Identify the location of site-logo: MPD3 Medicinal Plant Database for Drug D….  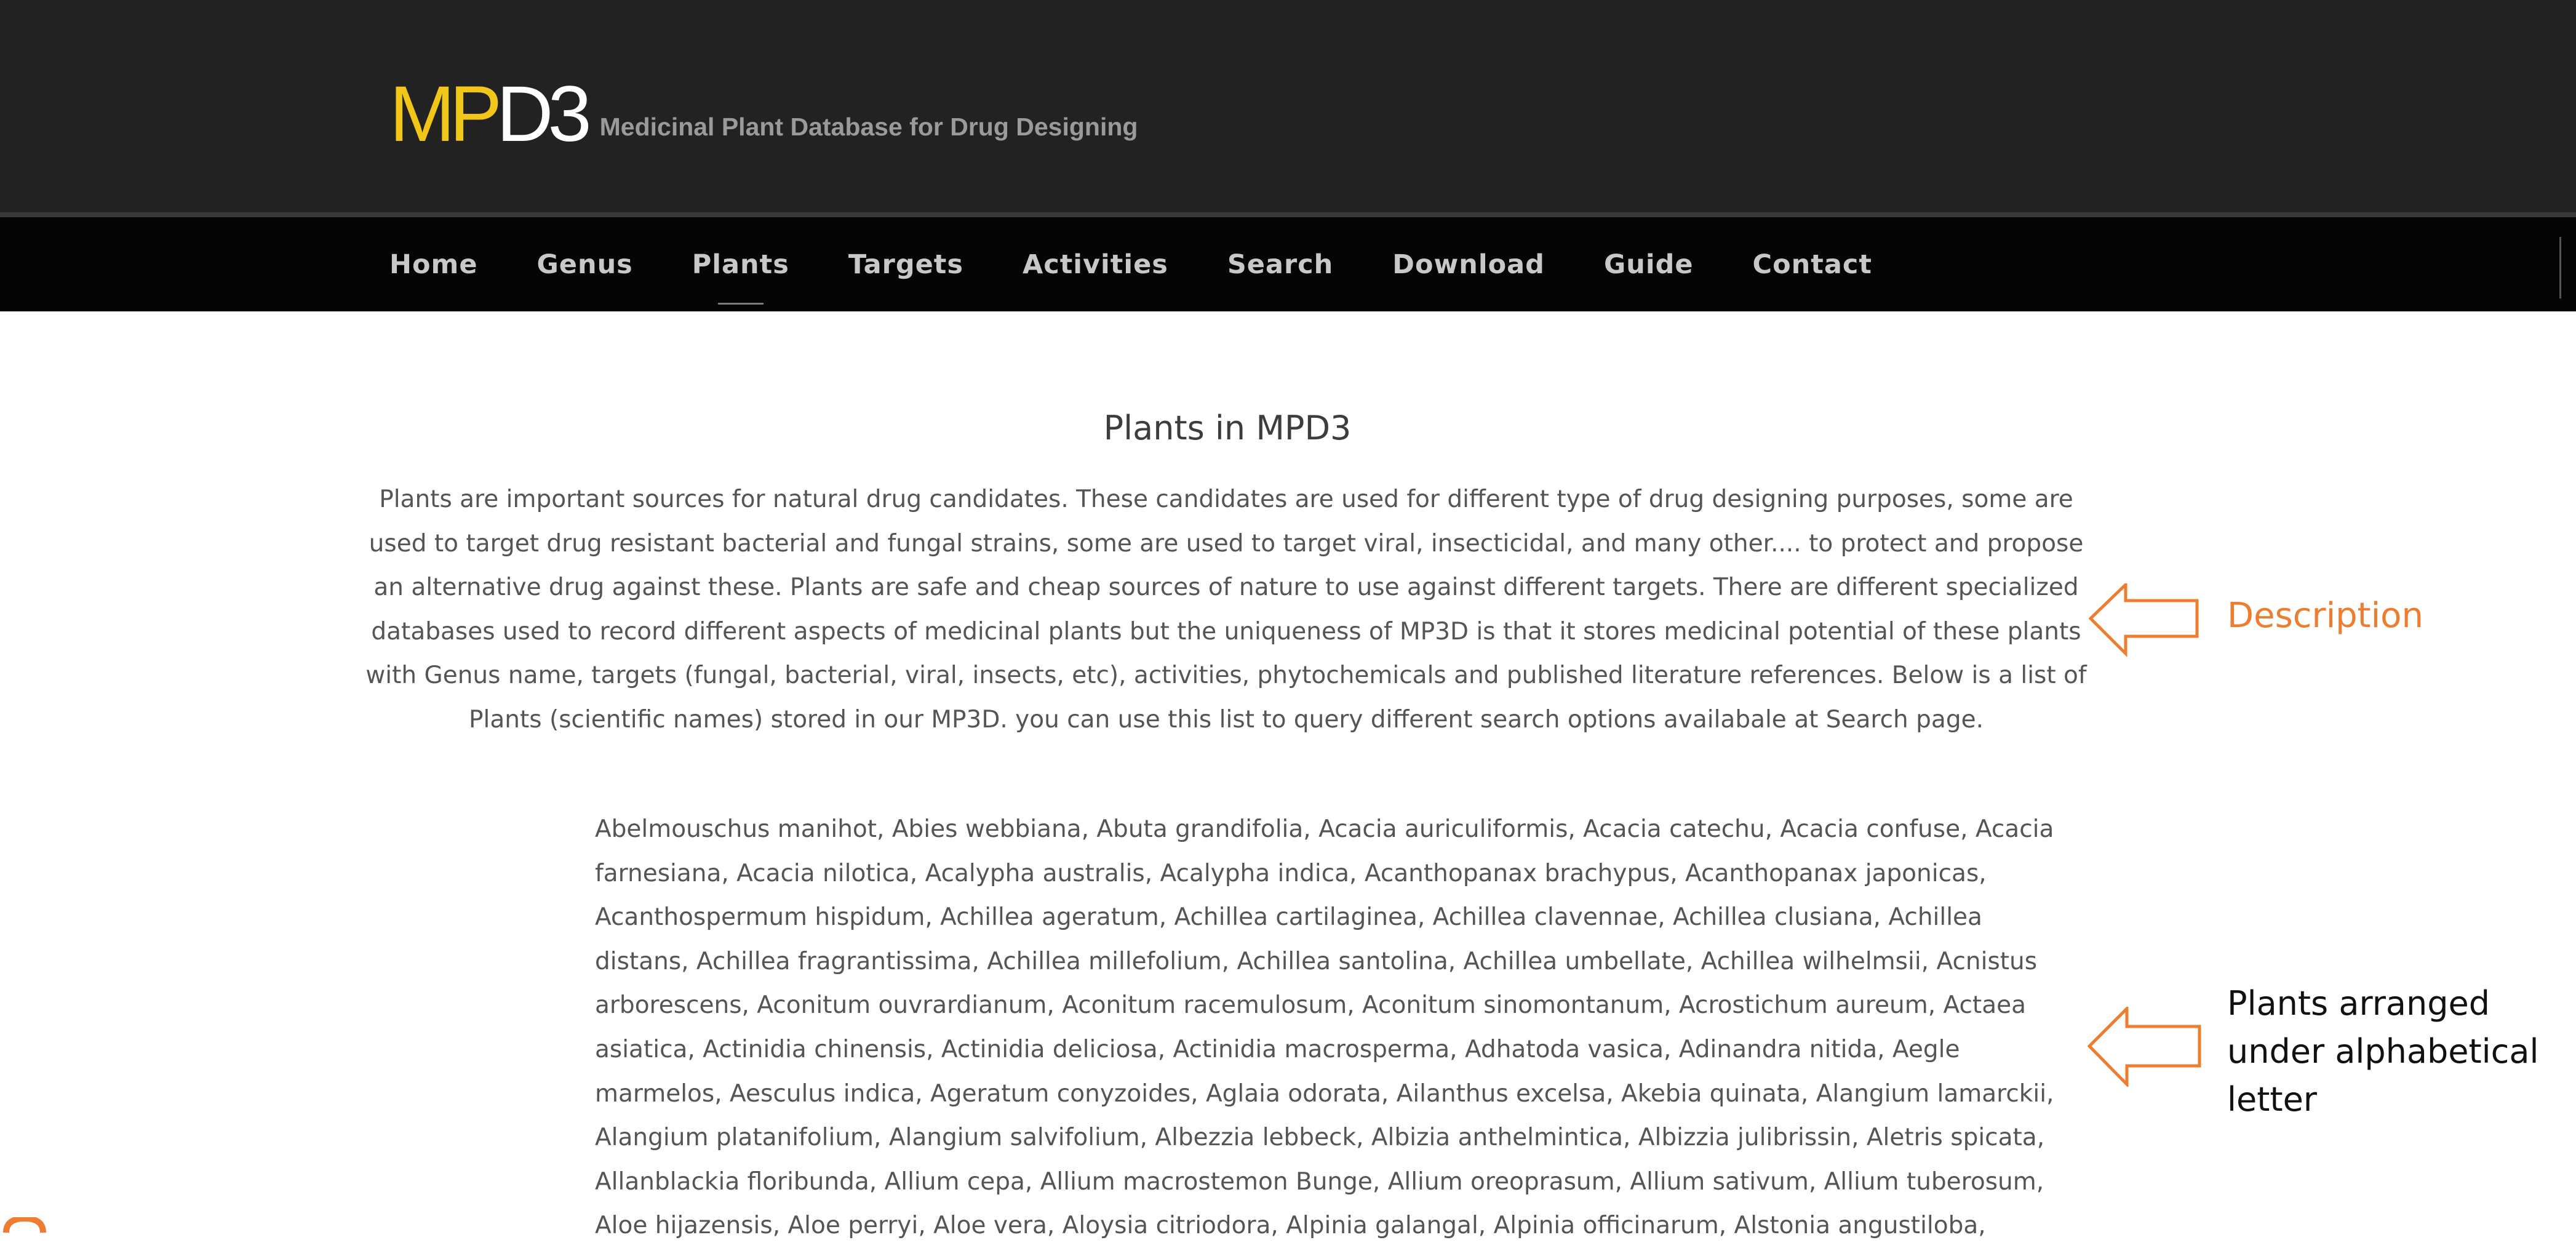
(763, 111).